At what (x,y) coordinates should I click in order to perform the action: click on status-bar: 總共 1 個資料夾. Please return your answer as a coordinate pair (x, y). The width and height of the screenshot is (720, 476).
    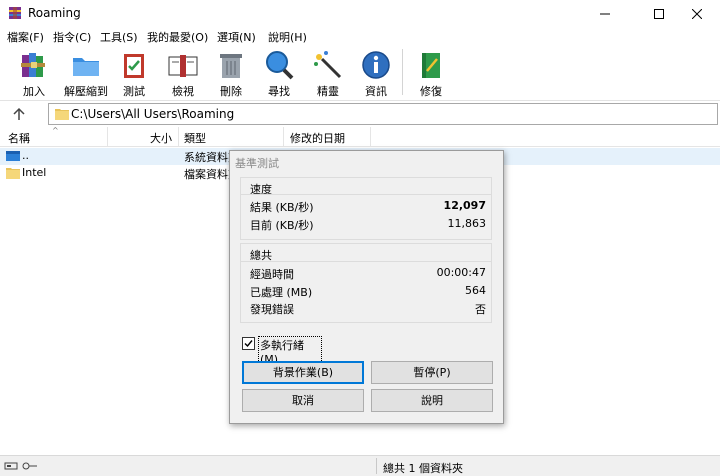
    Looking at the image, I should click on (360, 465).